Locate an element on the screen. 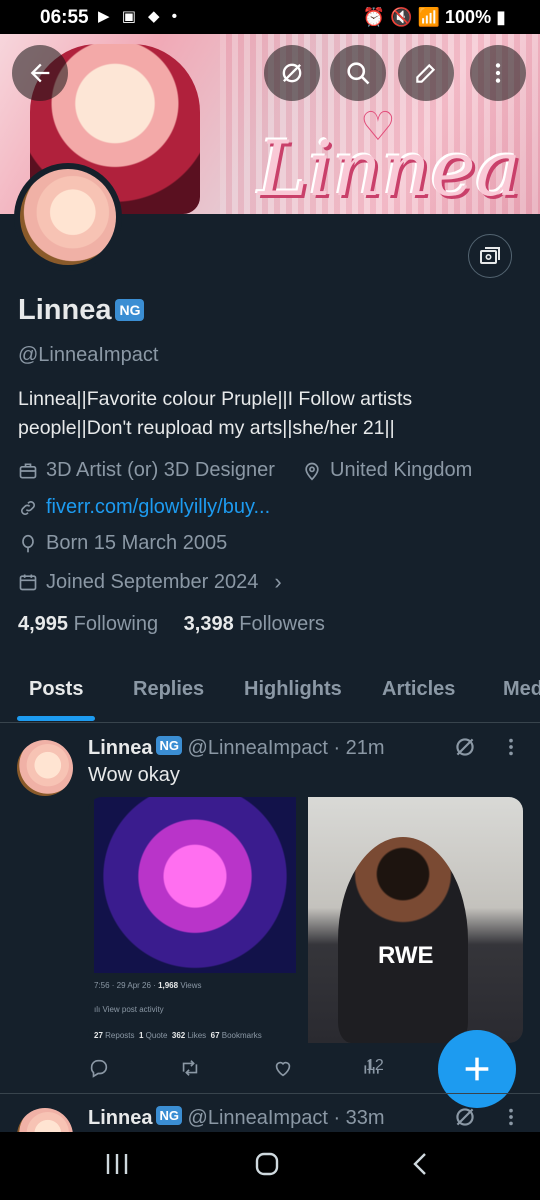 This screenshot has height=1200, width=540. tab-highlights: Highlights is located at coordinates (293, 689).